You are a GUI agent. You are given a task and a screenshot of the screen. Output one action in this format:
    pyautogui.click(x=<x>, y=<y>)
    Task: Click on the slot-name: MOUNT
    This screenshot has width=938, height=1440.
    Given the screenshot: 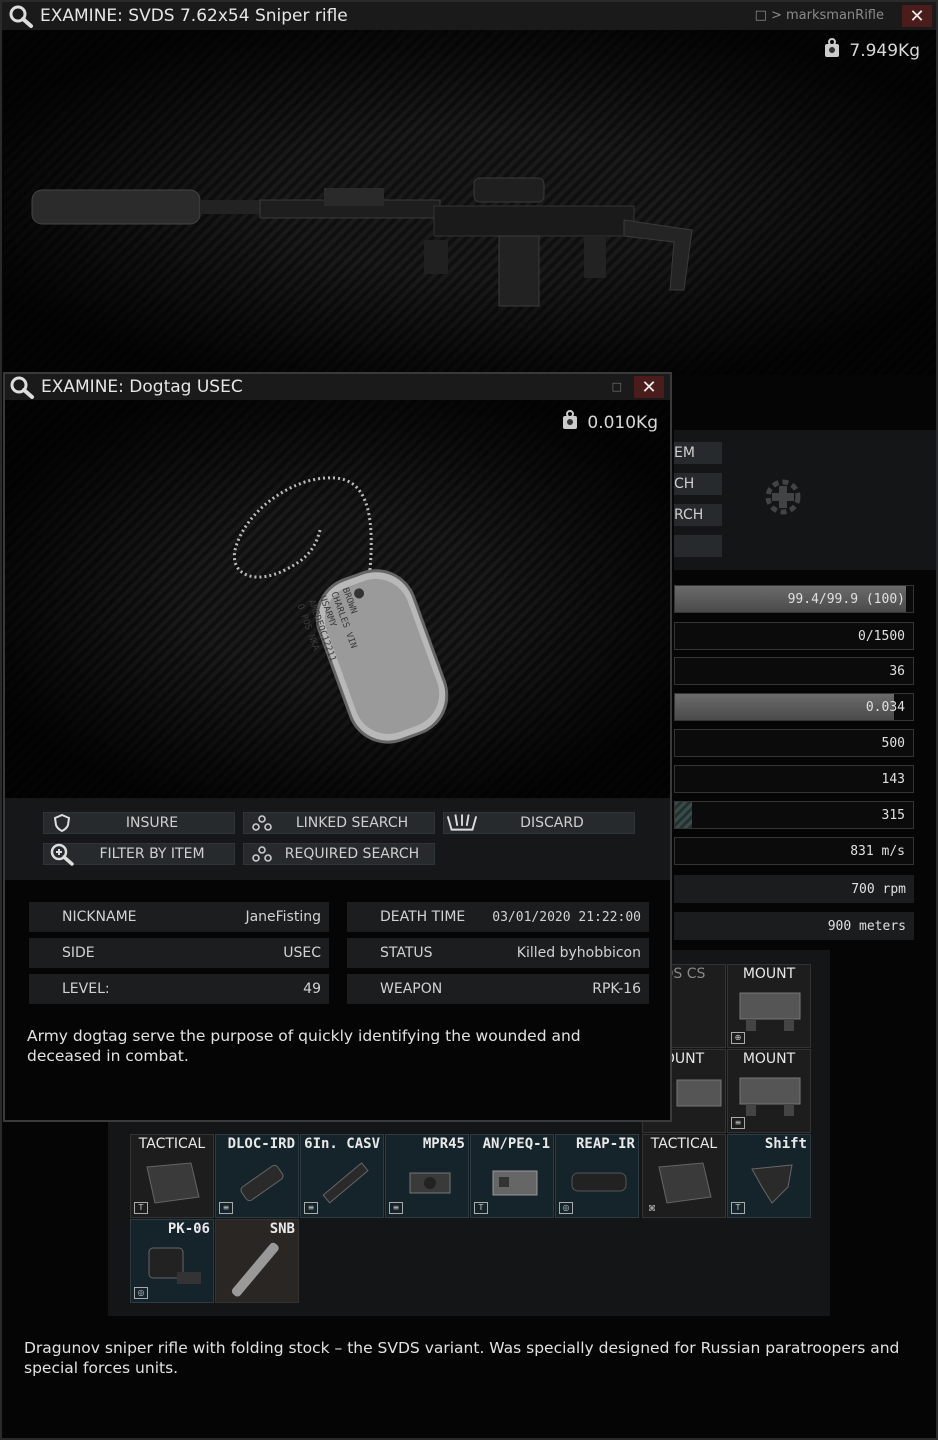 What is the action you would take?
    pyautogui.click(x=769, y=1059)
    